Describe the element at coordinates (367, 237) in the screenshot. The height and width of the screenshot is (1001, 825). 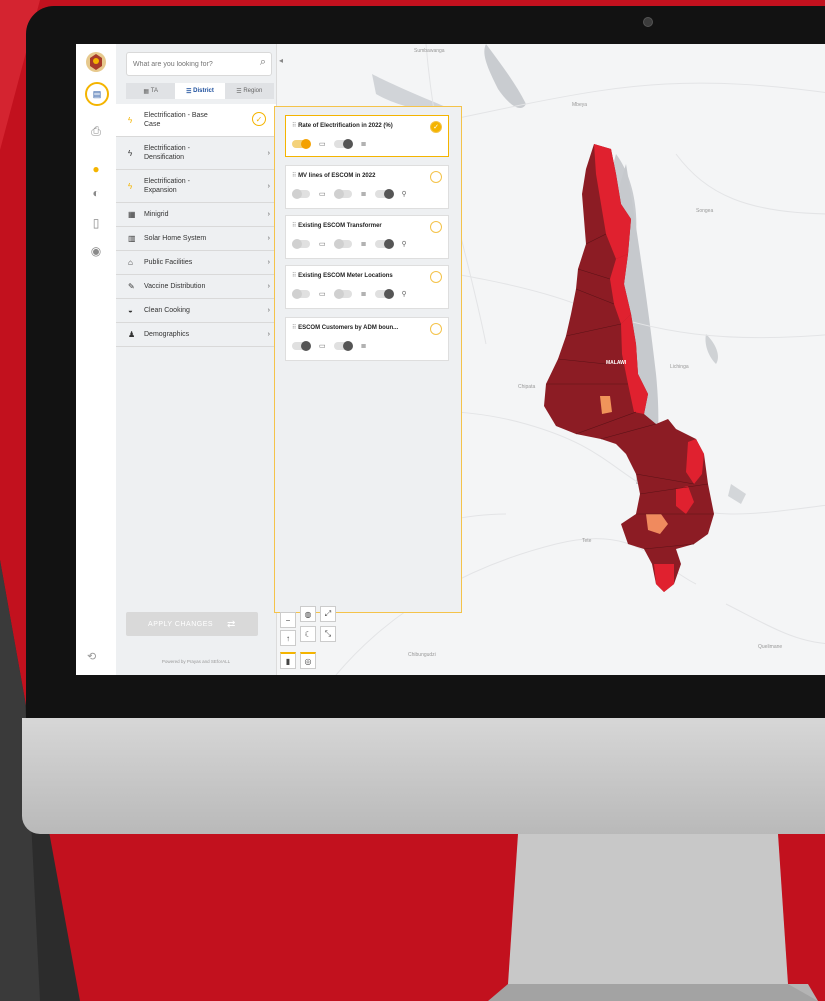
I see `layer-card: ⠿ Existing ESCOM Transformer ▭ ≣ ⚲` at that location.